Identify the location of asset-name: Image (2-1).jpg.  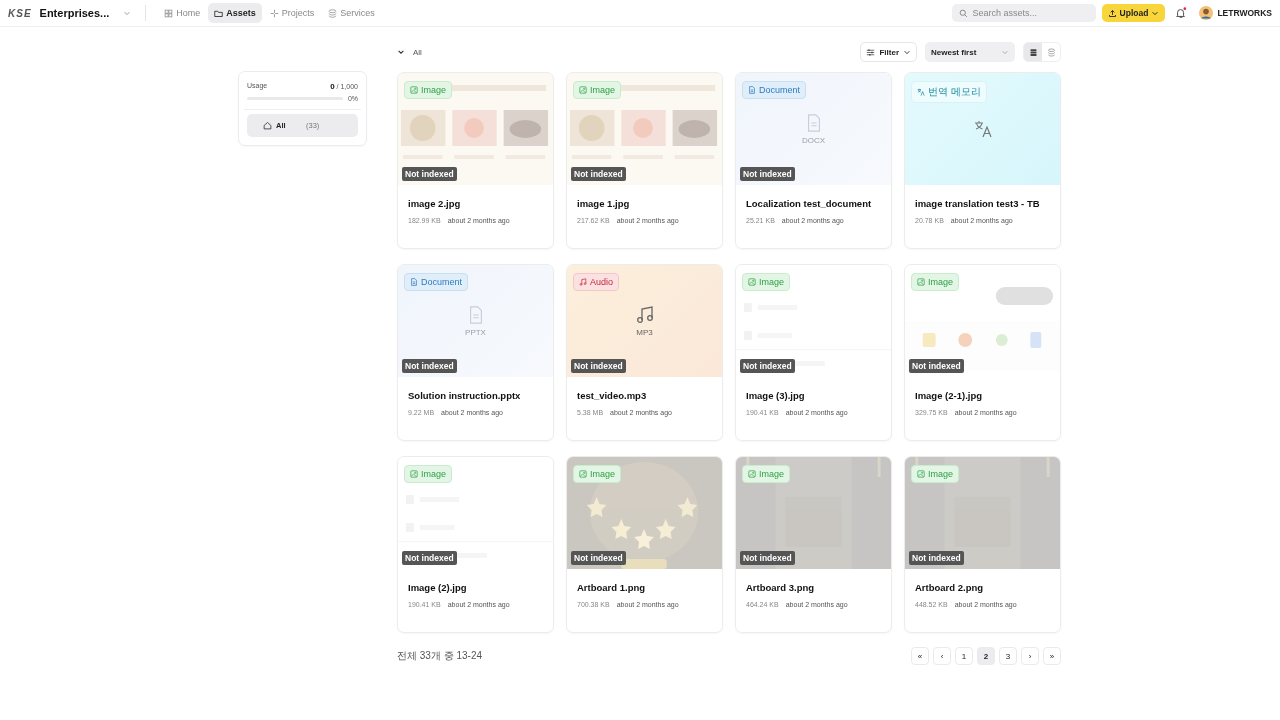
(949, 395).